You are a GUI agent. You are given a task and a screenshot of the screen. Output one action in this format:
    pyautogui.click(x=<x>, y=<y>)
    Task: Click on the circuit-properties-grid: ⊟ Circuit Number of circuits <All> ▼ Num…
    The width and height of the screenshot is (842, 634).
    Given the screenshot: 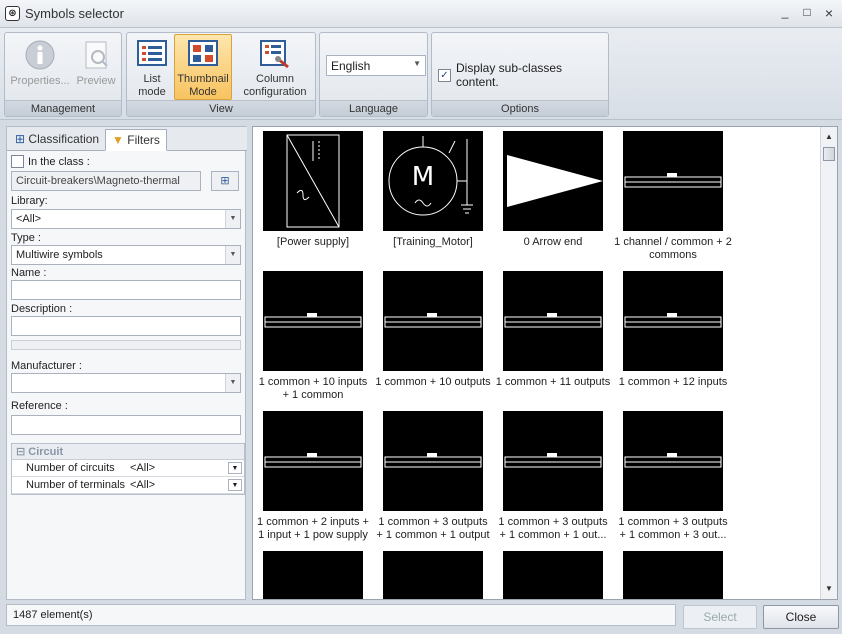 What is the action you would take?
    pyautogui.click(x=128, y=469)
    